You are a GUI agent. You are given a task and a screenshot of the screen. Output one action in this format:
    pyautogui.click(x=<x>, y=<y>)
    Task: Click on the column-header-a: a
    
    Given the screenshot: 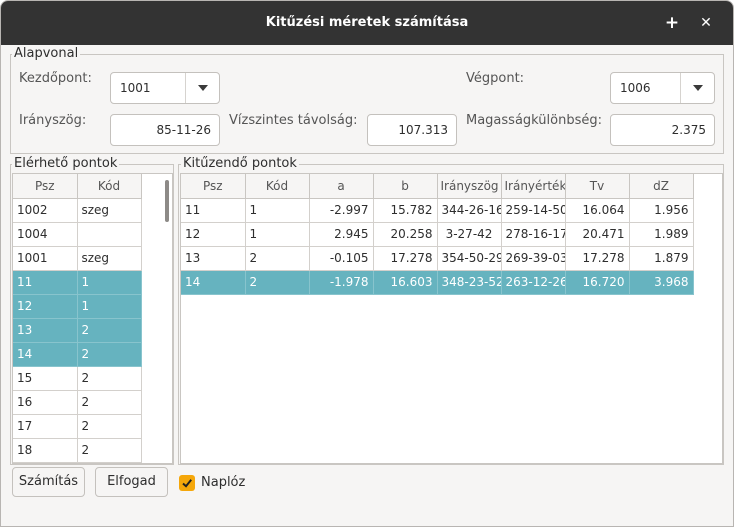 What is the action you would take?
    pyautogui.click(x=341, y=186)
    